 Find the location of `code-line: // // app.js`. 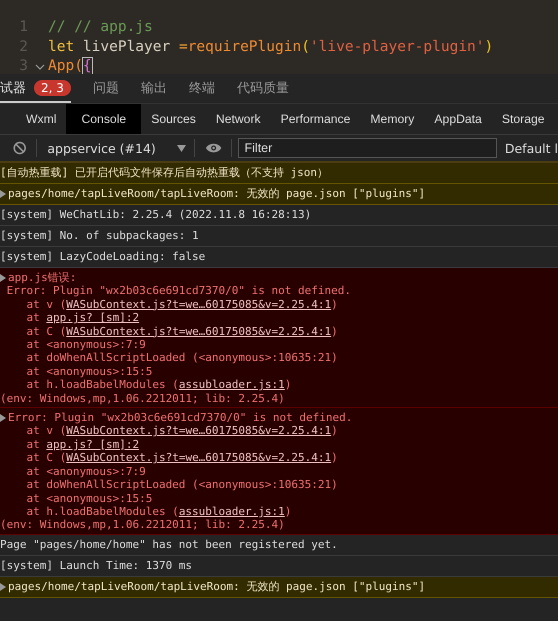

code-line: // // app.js is located at coordinates (100, 27).